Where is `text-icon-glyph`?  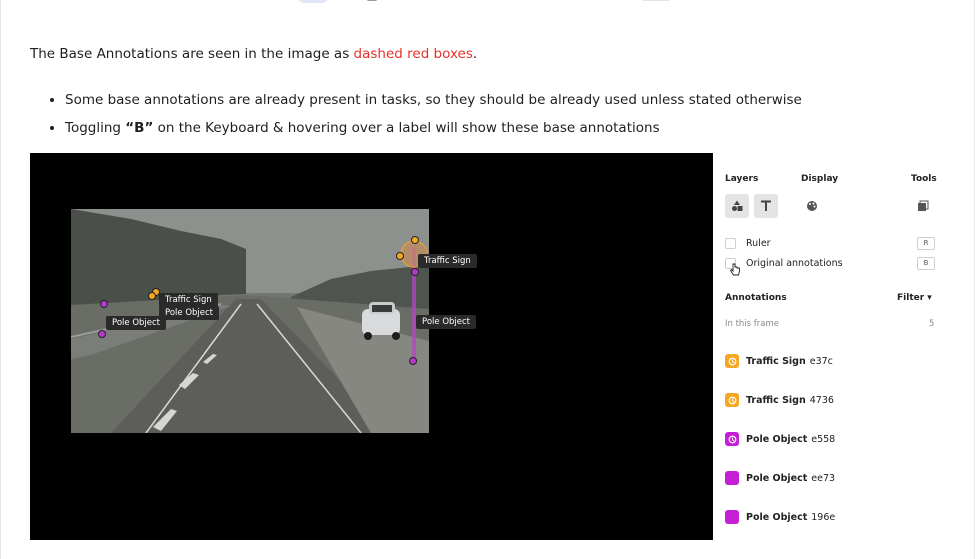
text-icon-glyph is located at coordinates (766, 205).